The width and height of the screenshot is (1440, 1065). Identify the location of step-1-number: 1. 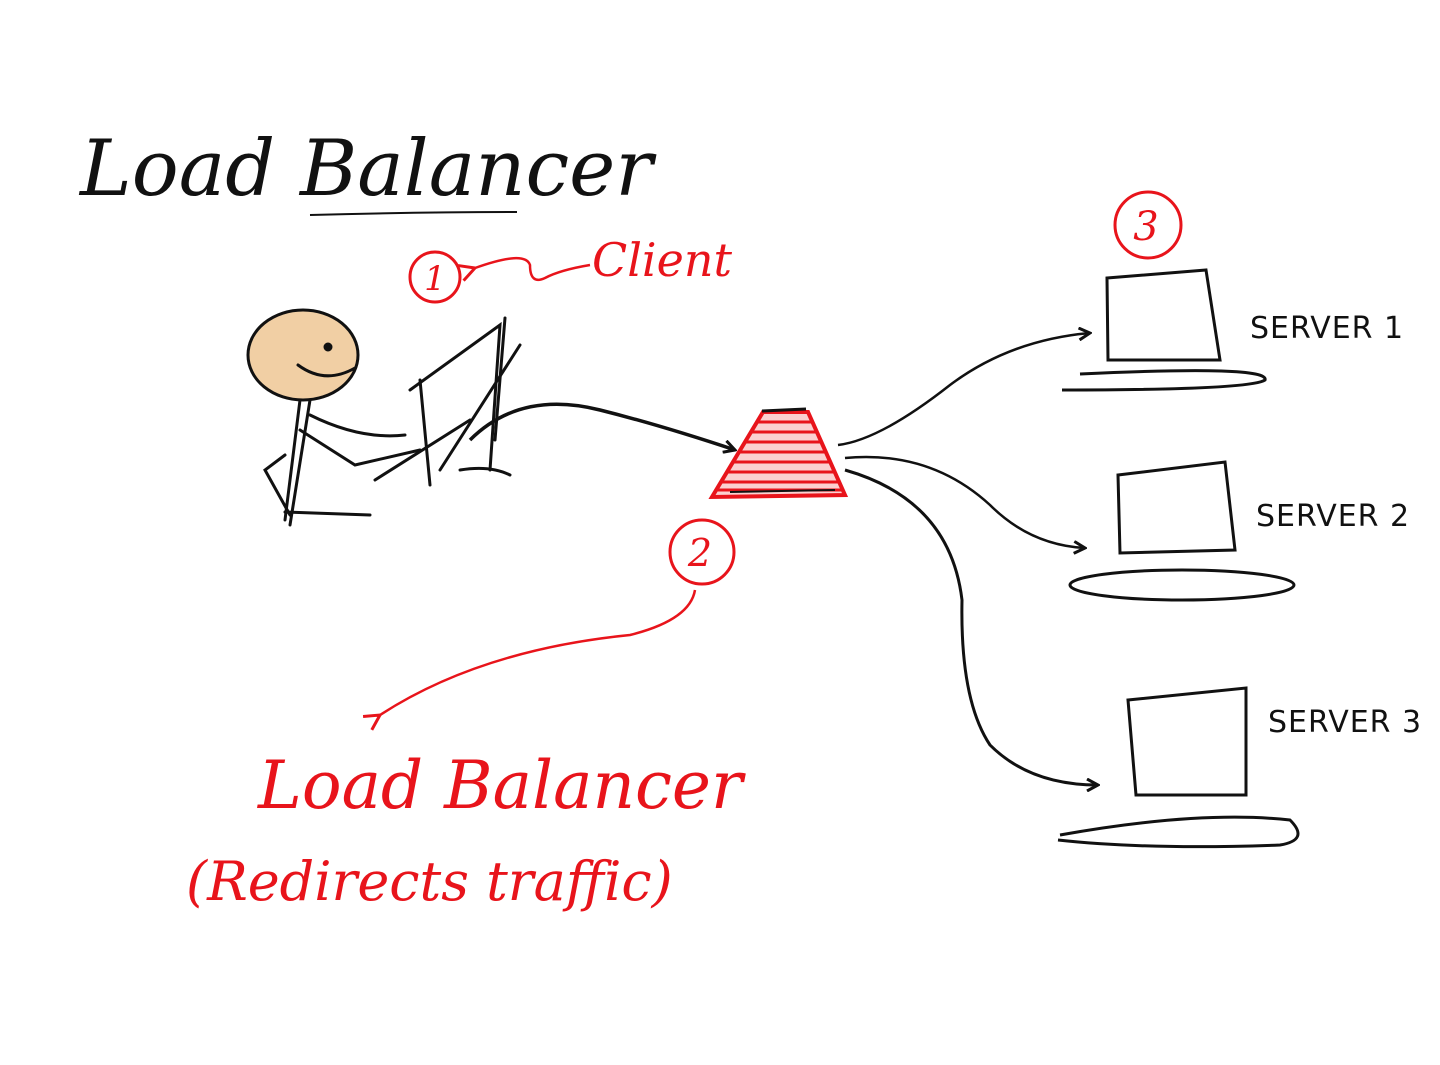
(435, 279).